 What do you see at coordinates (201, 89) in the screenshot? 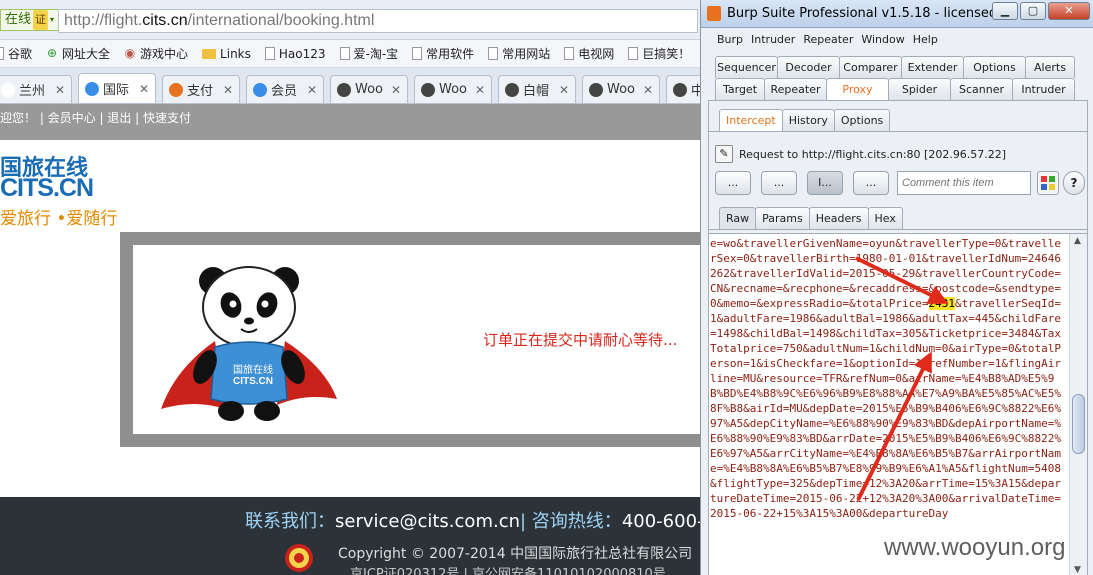
I see `browser-tab: 支付 ✕` at bounding box center [201, 89].